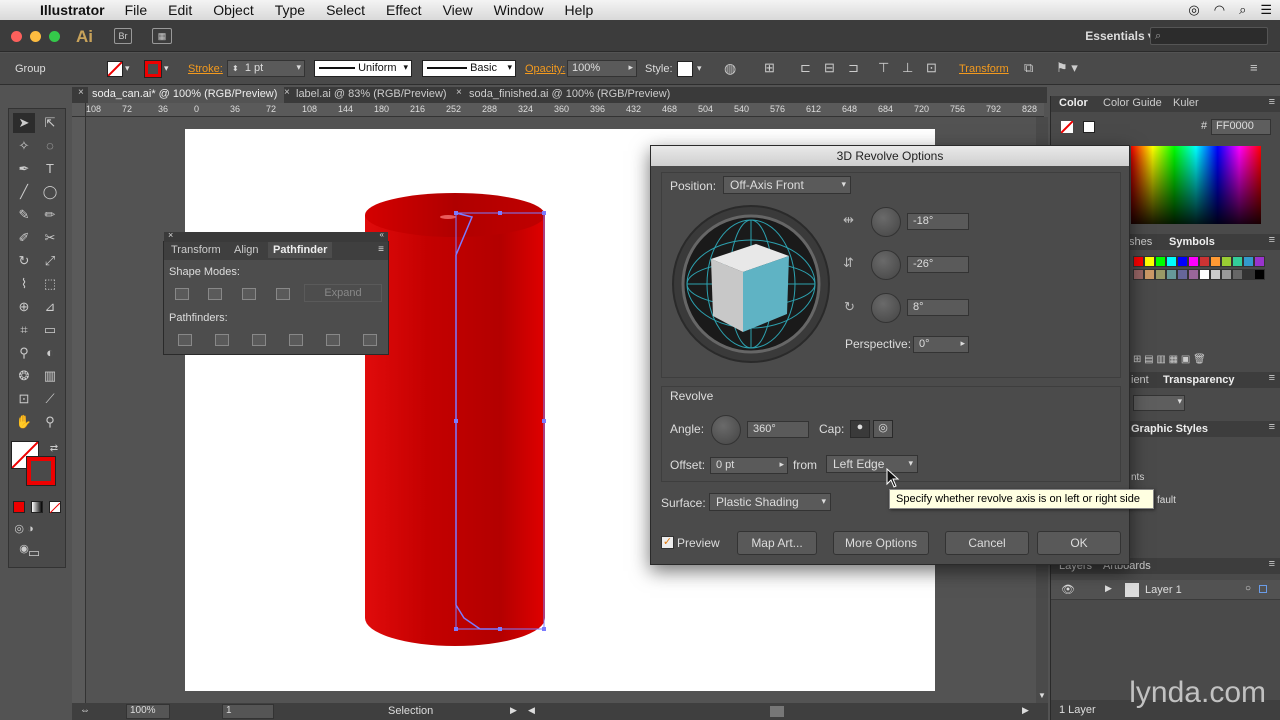 The image size is (1280, 720). What do you see at coordinates (259, 340) in the screenshot?
I see `merge-button` at bounding box center [259, 340].